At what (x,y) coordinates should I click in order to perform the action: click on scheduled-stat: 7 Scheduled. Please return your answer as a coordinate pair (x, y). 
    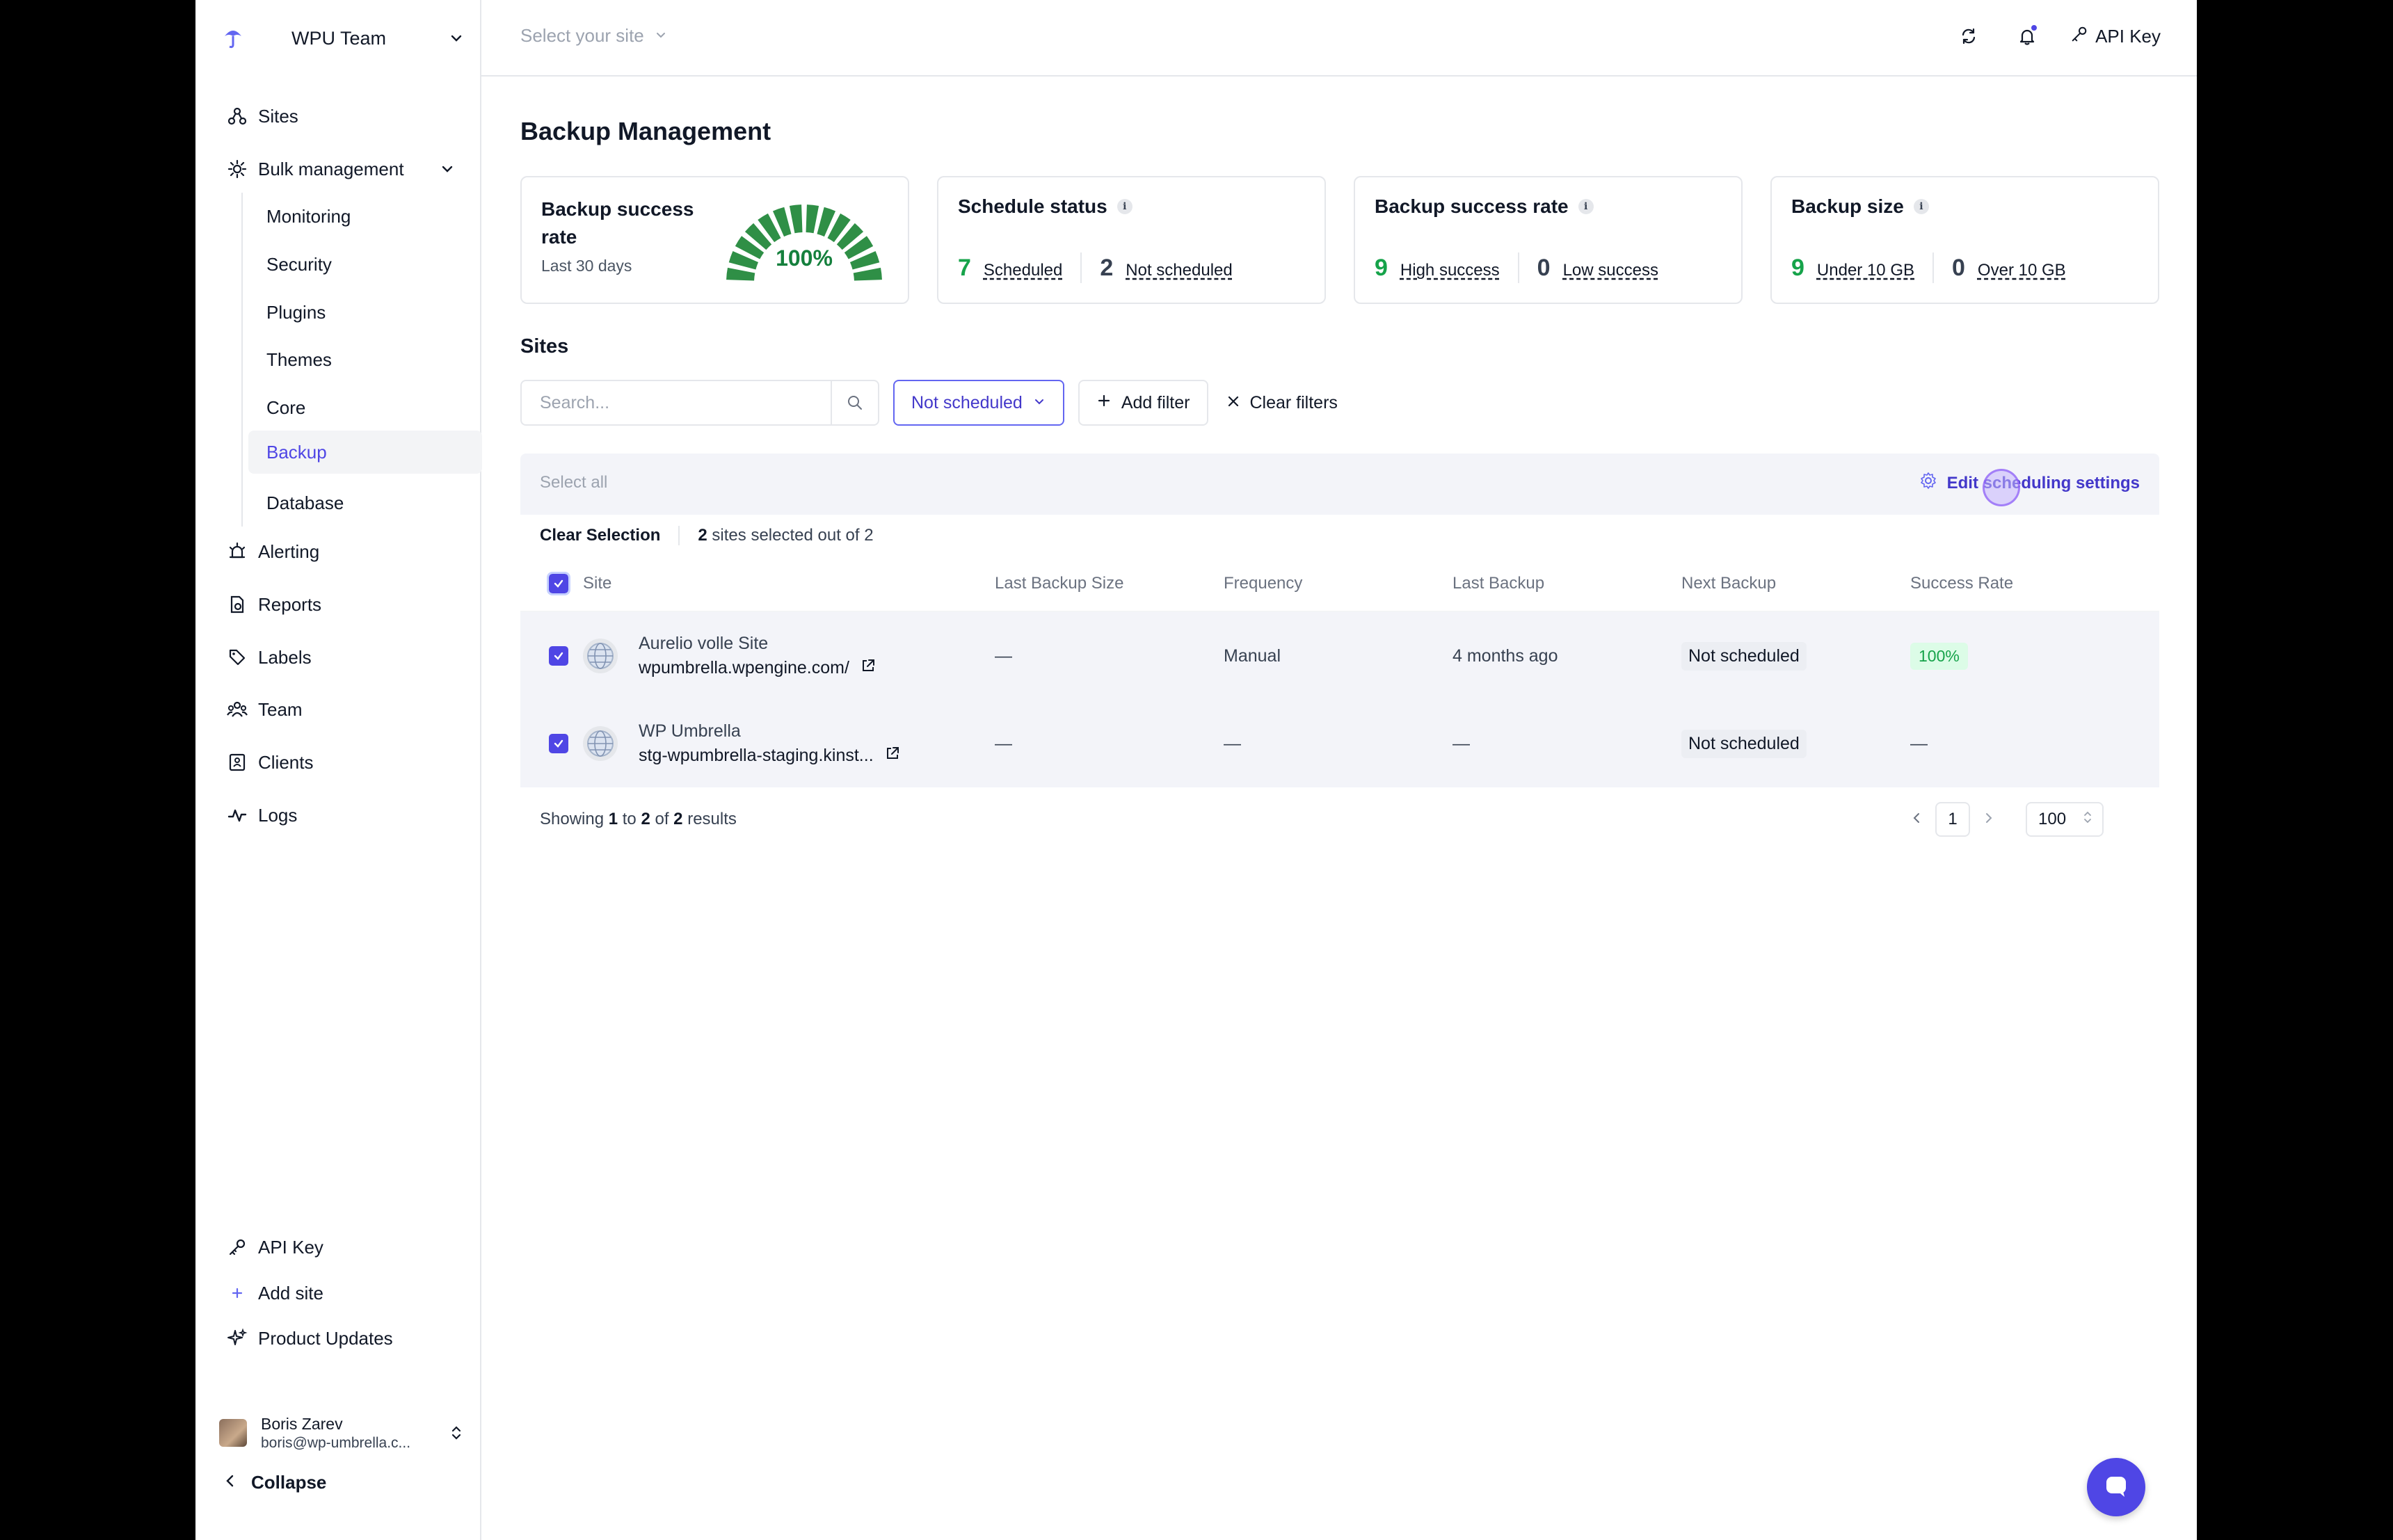
    Looking at the image, I should click on (1010, 268).